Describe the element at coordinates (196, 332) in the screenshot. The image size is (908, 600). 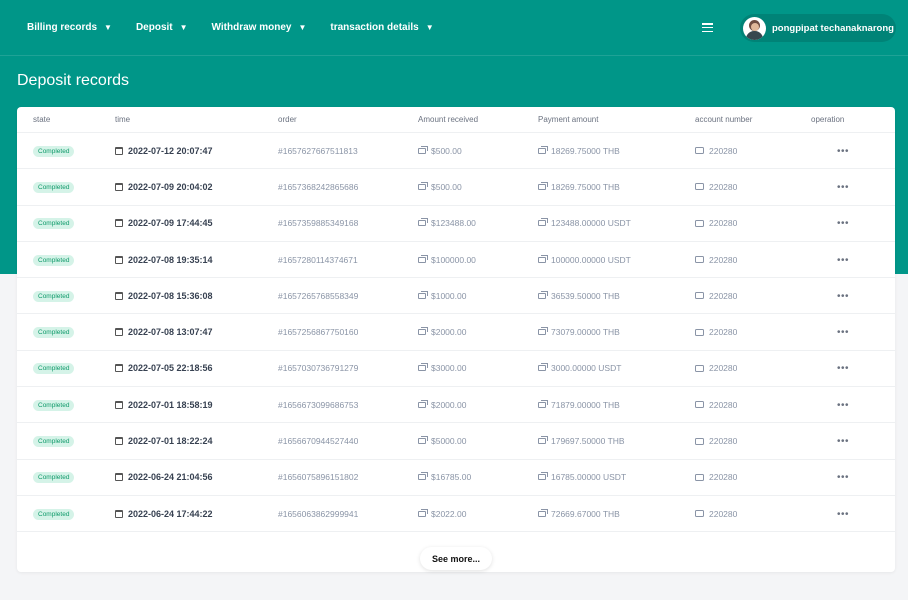
I see `time-cell: 2022-07-08 13:07:47` at that location.